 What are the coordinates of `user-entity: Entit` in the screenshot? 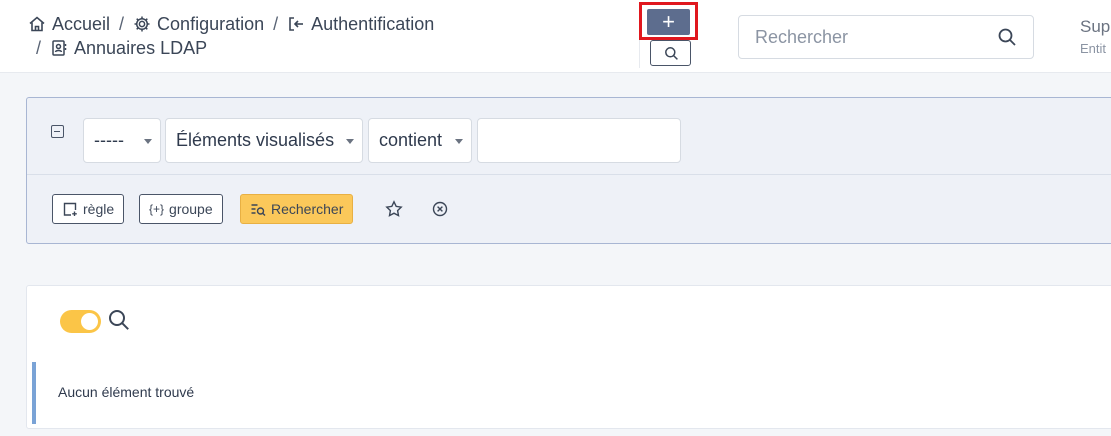 It's located at (1093, 48).